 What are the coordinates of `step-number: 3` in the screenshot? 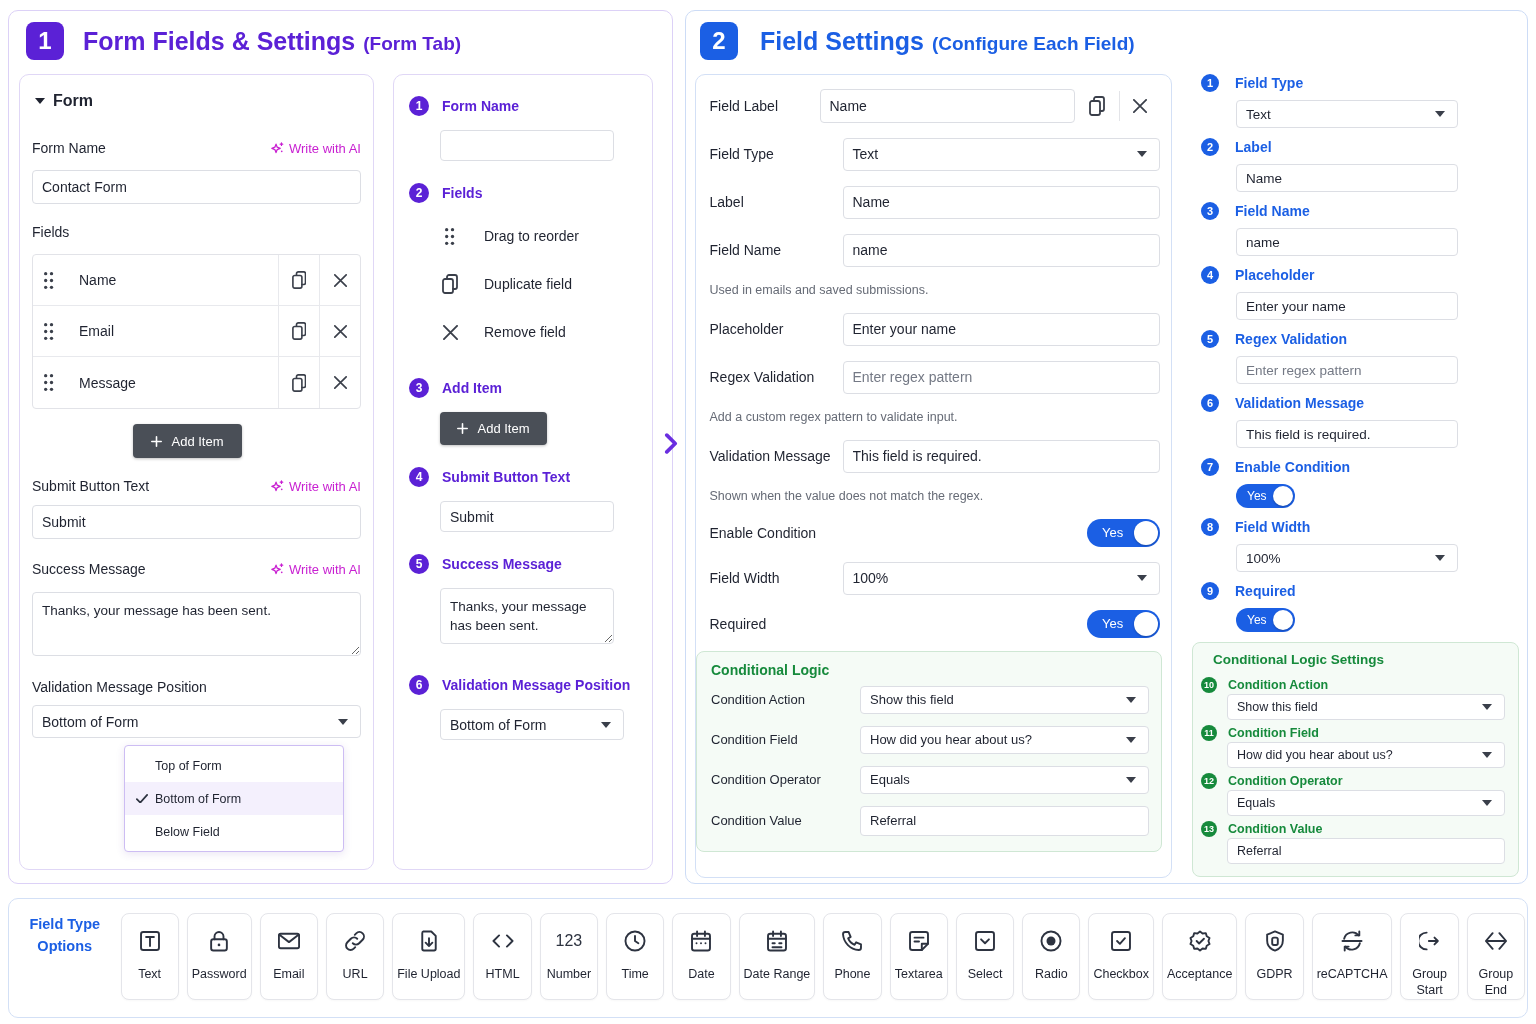 It's located at (1210, 211).